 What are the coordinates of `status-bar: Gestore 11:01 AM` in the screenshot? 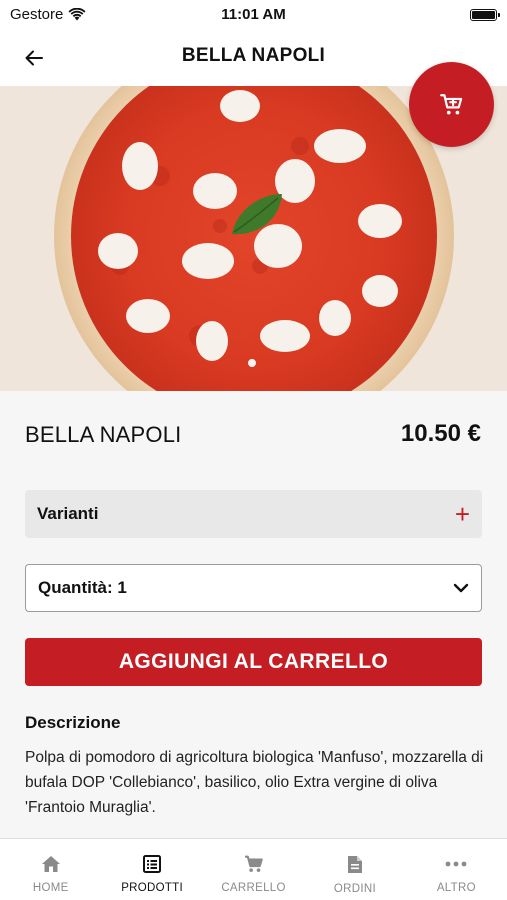 It's located at (253, 15).